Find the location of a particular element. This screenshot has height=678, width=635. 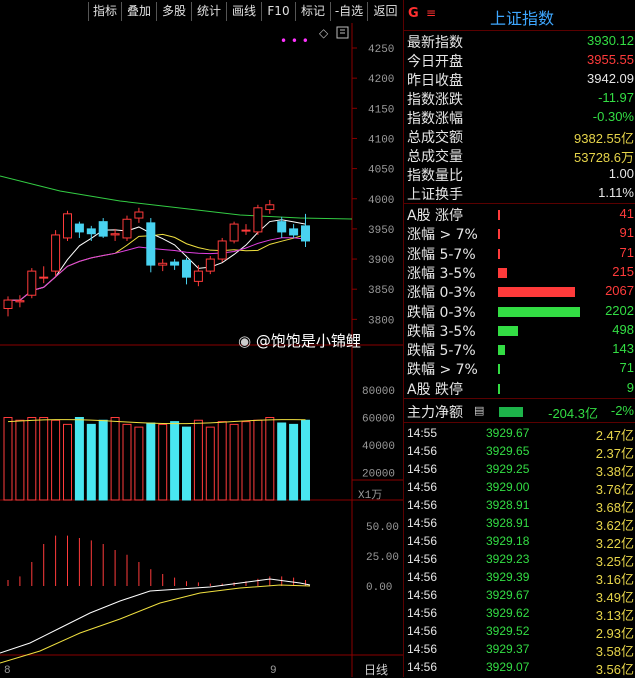

g-badge: G is located at coordinates (413, 13).